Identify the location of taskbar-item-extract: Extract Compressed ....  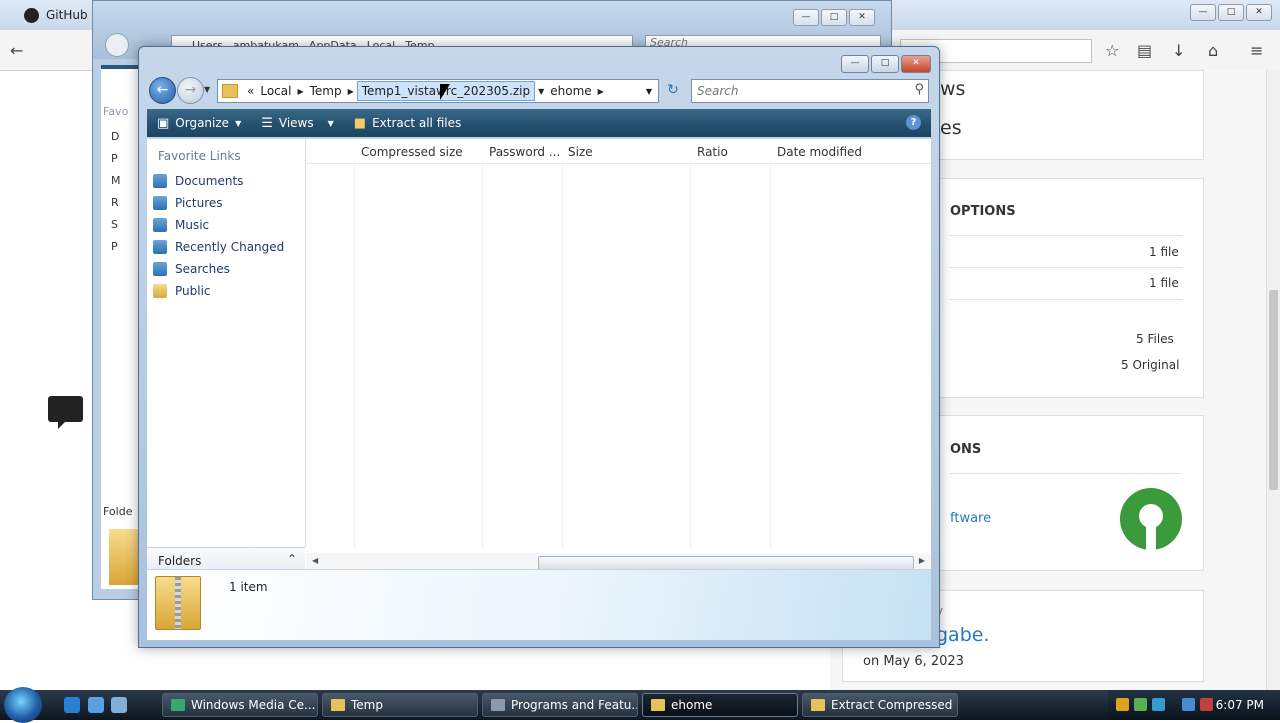
(880, 705).